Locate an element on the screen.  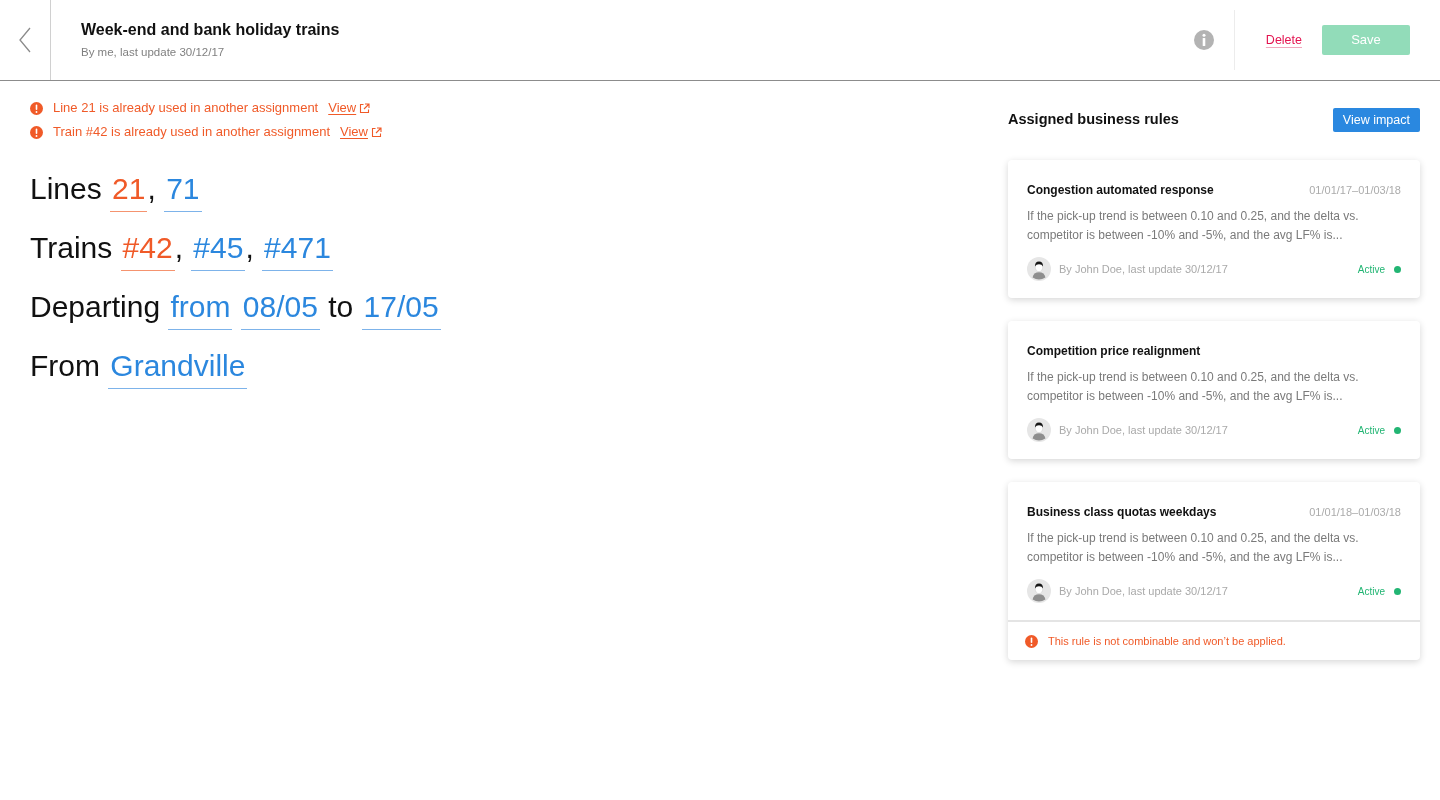
chevron-left-icon is located at coordinates (25, 40).